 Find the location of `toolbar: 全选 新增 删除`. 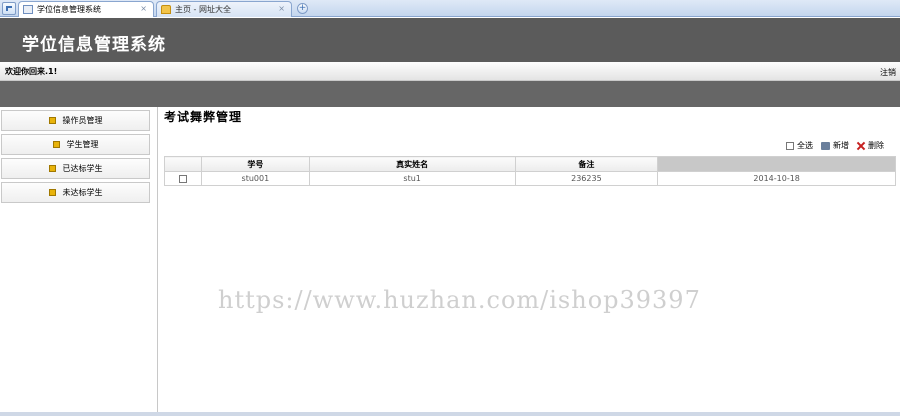

toolbar: 全选 新增 删除 is located at coordinates (835, 145).